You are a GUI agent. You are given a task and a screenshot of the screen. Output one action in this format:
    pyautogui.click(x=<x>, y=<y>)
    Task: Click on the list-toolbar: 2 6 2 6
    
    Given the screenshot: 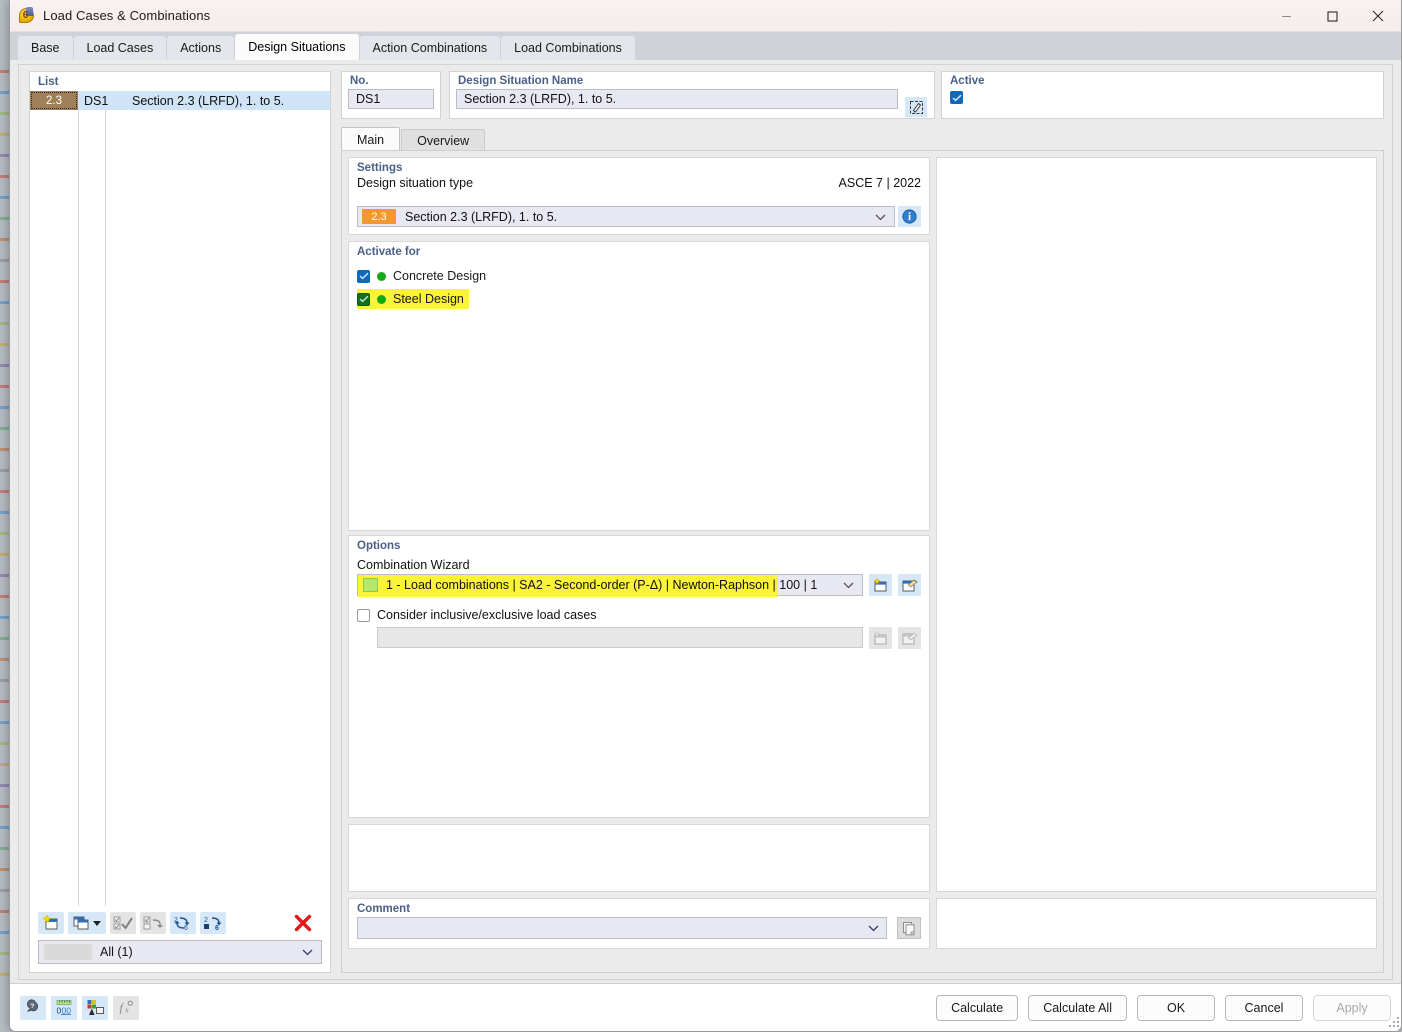 What is the action you would take?
    pyautogui.click(x=180, y=923)
    